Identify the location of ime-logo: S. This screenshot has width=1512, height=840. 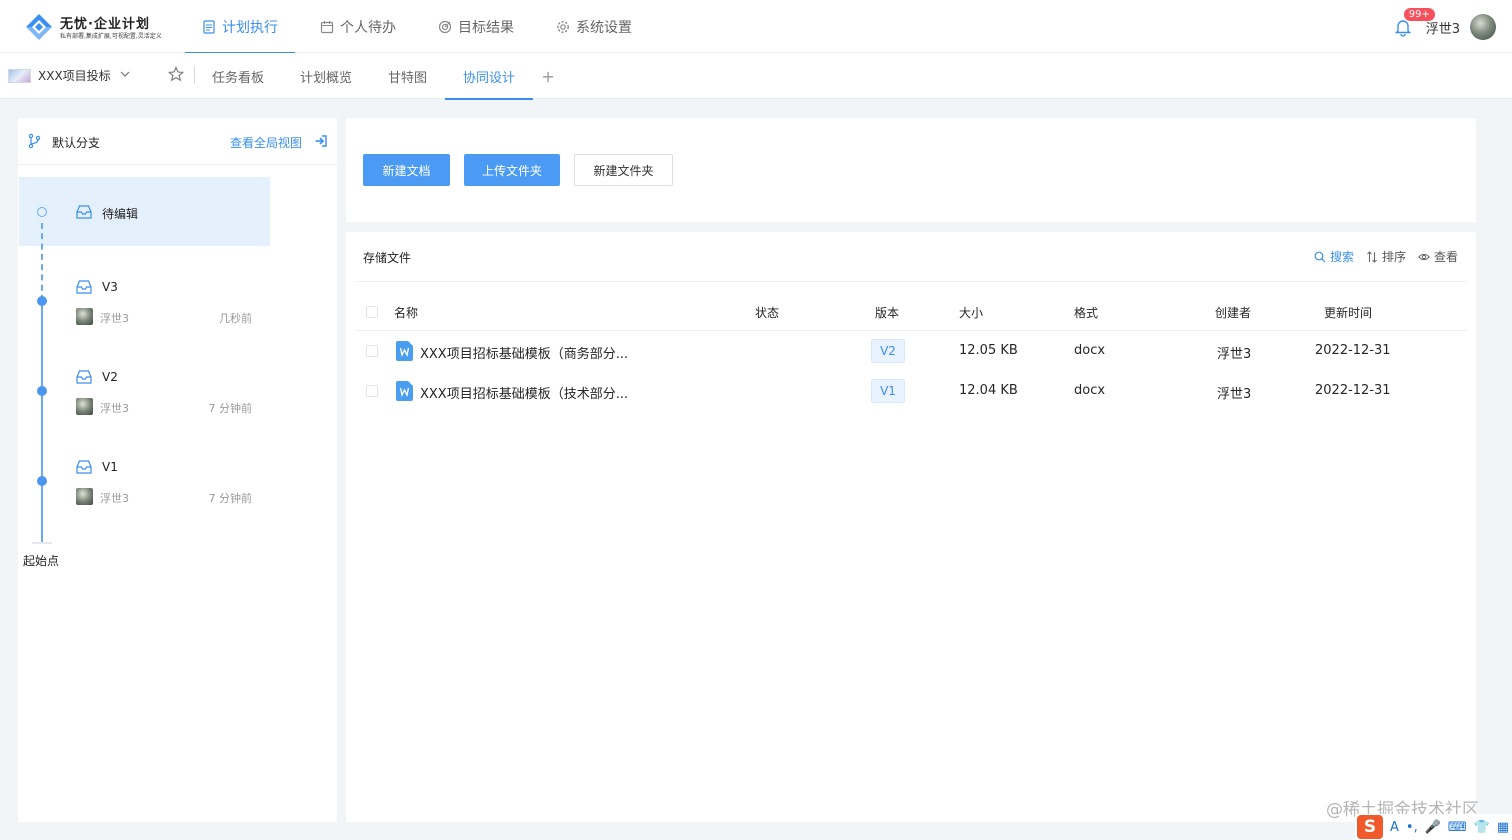
(1370, 827).